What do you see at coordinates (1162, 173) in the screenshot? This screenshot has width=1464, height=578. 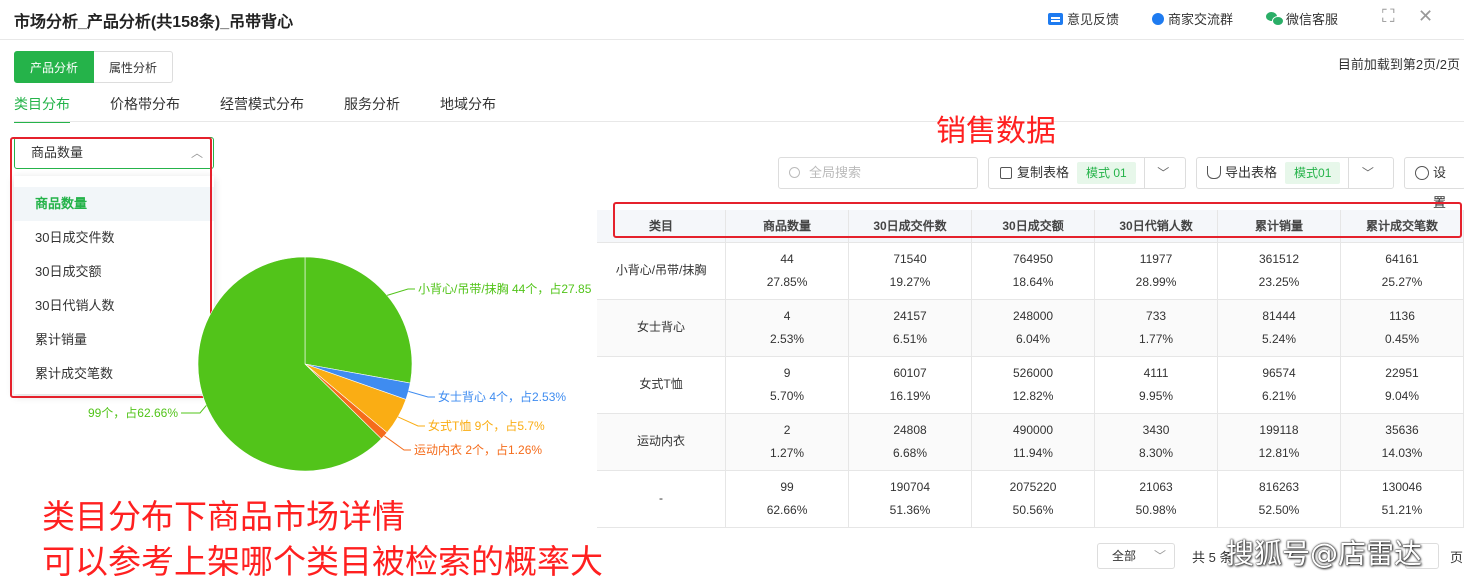 I see `copy-chevron-down-icon: ﹀` at bounding box center [1162, 173].